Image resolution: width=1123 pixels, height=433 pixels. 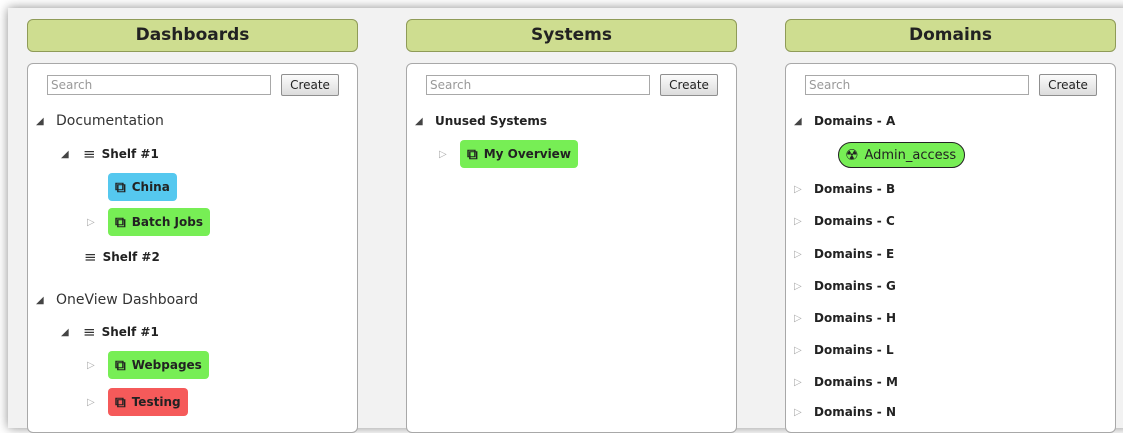 I want to click on dashboards-create-button: Create, so click(x=310, y=85).